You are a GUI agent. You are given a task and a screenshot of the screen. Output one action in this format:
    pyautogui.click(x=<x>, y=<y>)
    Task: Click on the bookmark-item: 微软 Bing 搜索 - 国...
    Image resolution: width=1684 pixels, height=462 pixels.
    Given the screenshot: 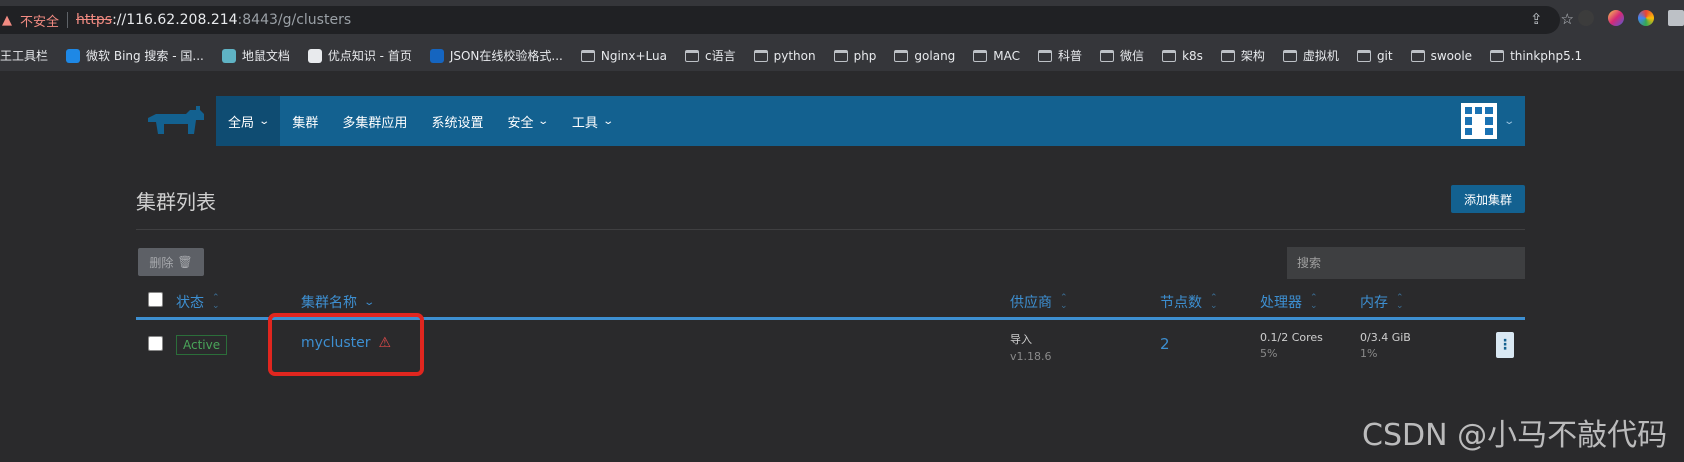 What is the action you would take?
    pyautogui.click(x=135, y=55)
    